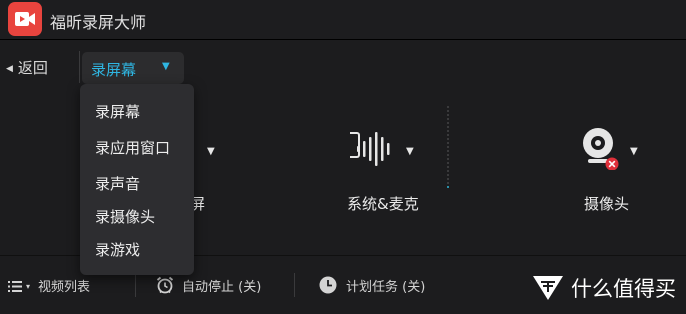 The image size is (686, 314). I want to click on dropdown-item-record-game: 录游戏, so click(117, 249).